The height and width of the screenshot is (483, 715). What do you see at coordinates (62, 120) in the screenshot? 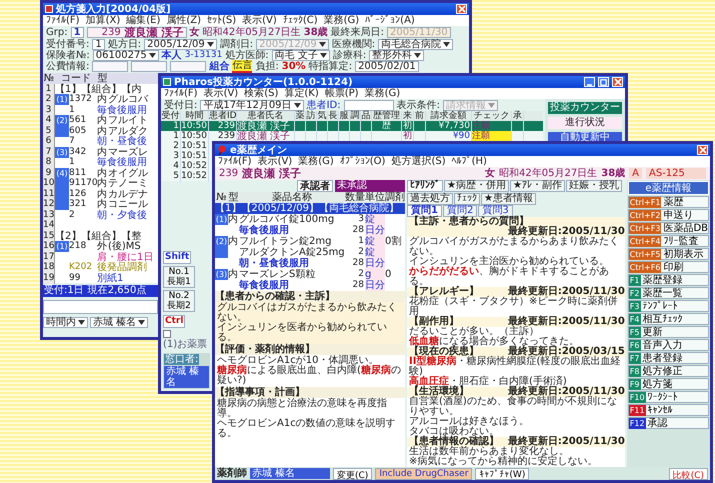
I see `rp-number: (2)` at bounding box center [62, 120].